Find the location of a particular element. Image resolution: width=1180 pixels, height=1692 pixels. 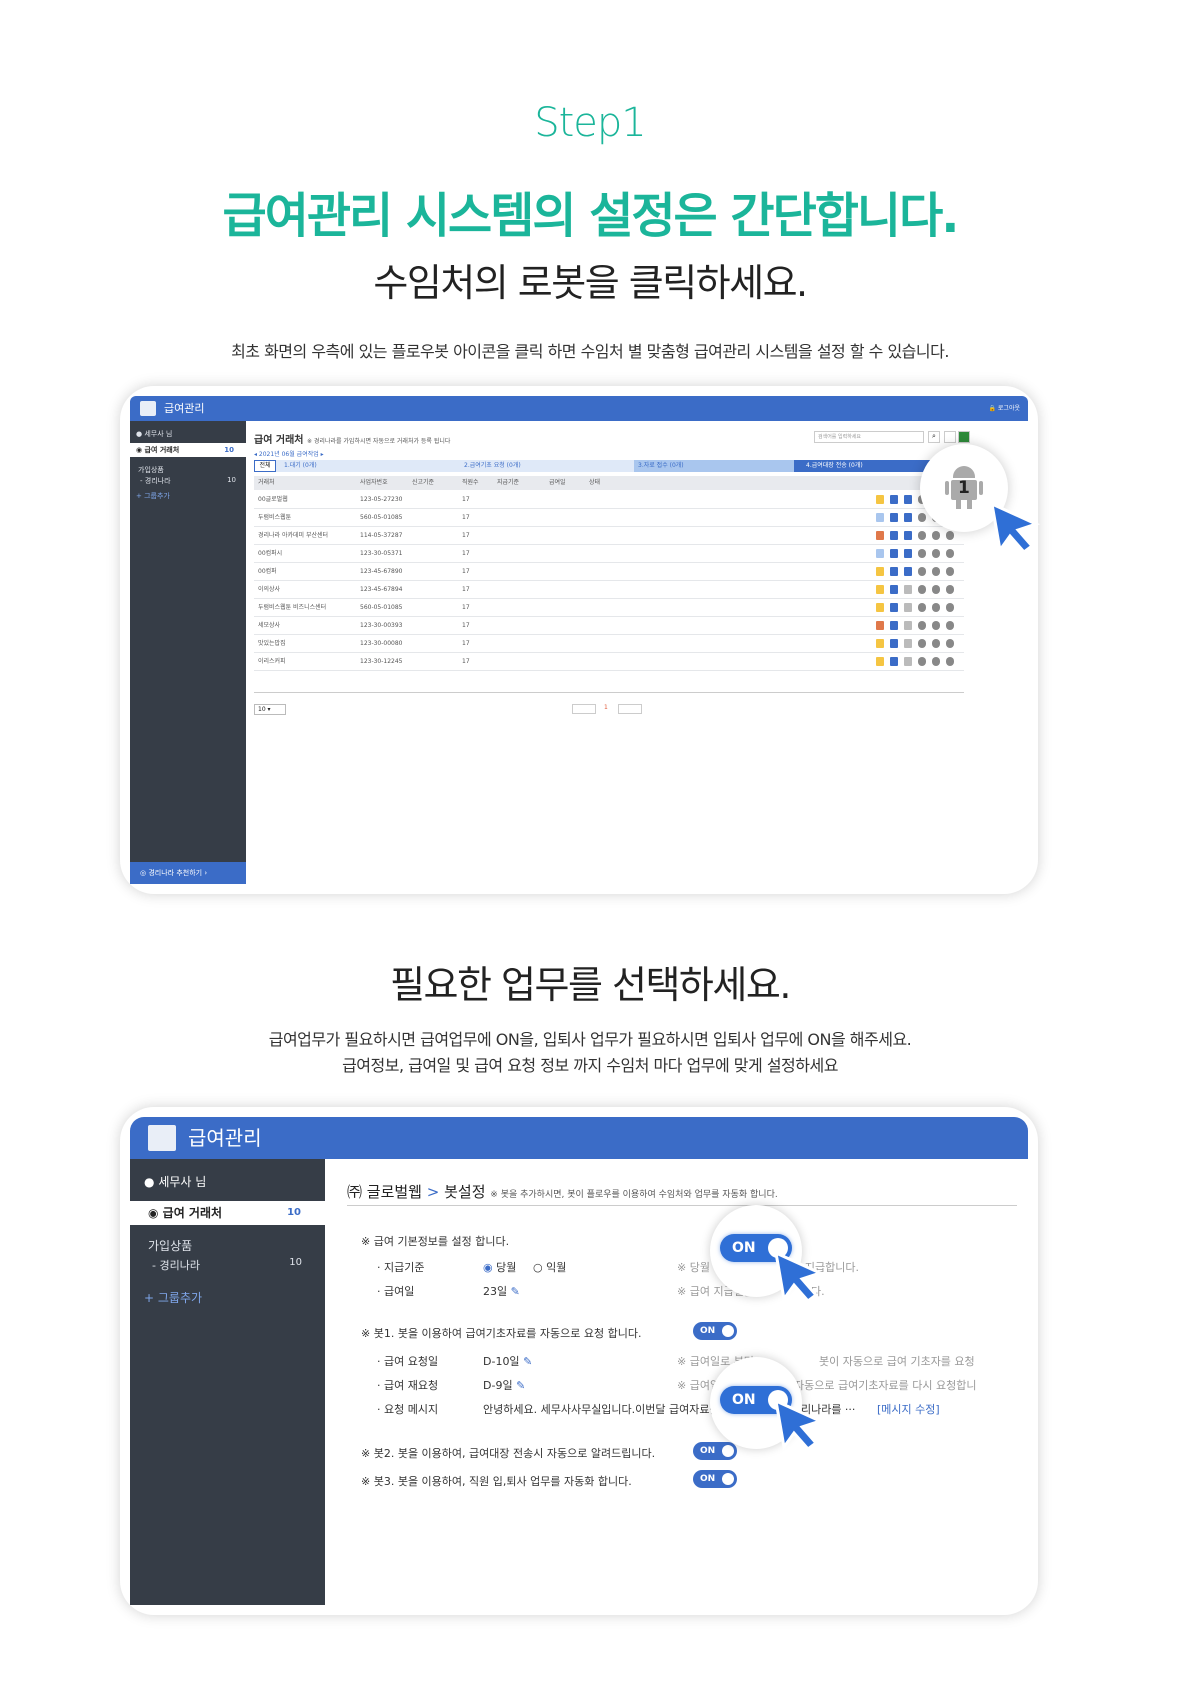

robot-icon: 1 is located at coordinates (964, 488).